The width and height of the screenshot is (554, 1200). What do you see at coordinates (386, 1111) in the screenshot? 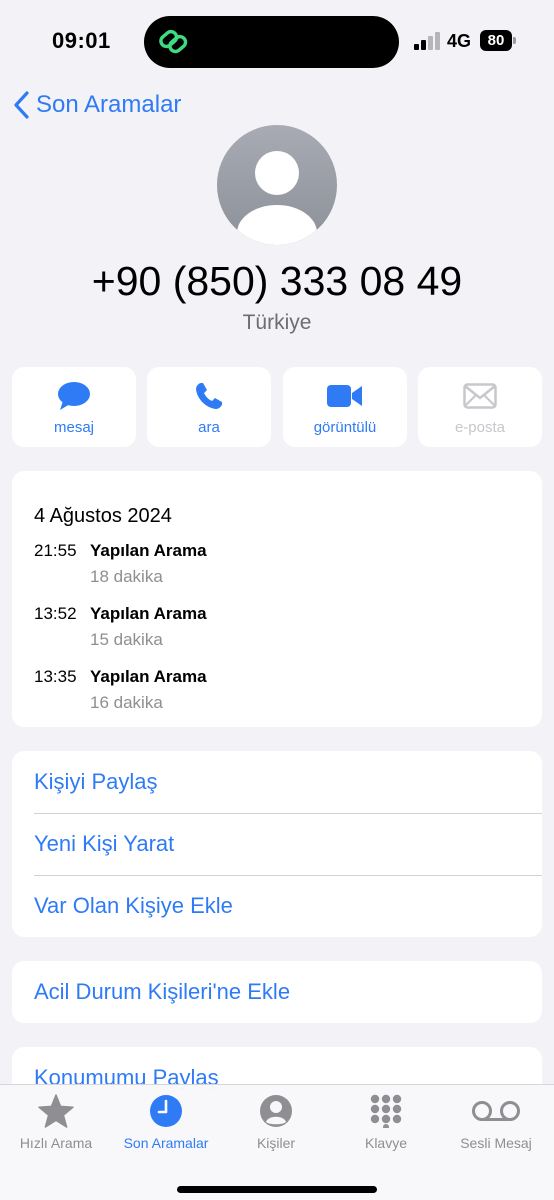
I see `keypad-icon` at bounding box center [386, 1111].